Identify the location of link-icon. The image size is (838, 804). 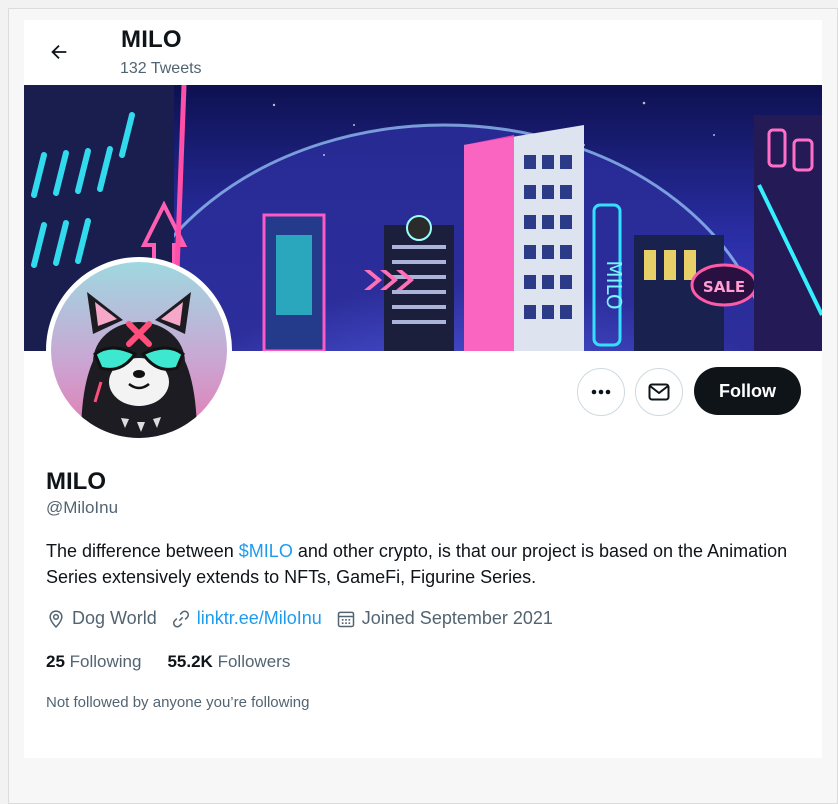
(180, 618).